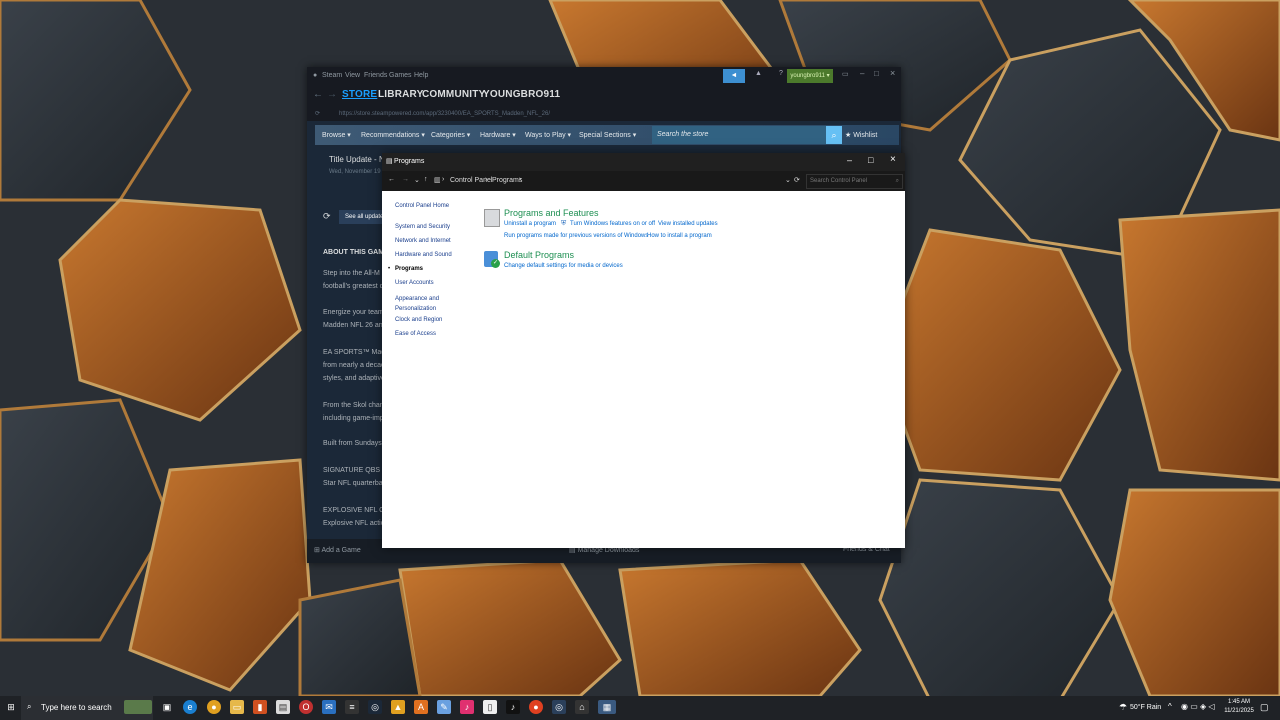  I want to click on menu-games: Games, so click(400, 75).